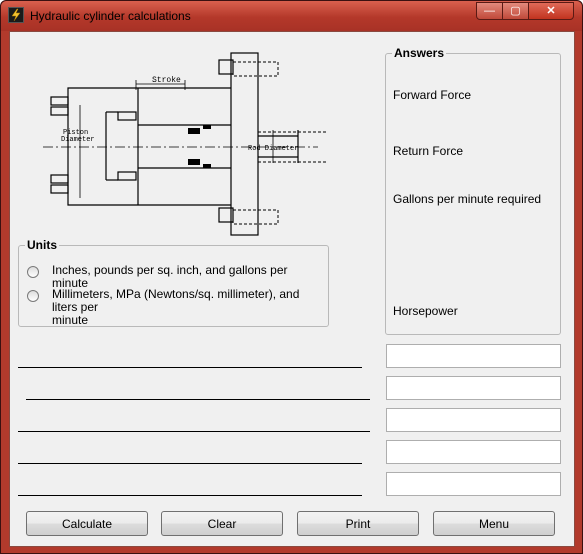 The height and width of the screenshot is (554, 583). What do you see at coordinates (358, 523) in the screenshot?
I see `print-button: Print` at bounding box center [358, 523].